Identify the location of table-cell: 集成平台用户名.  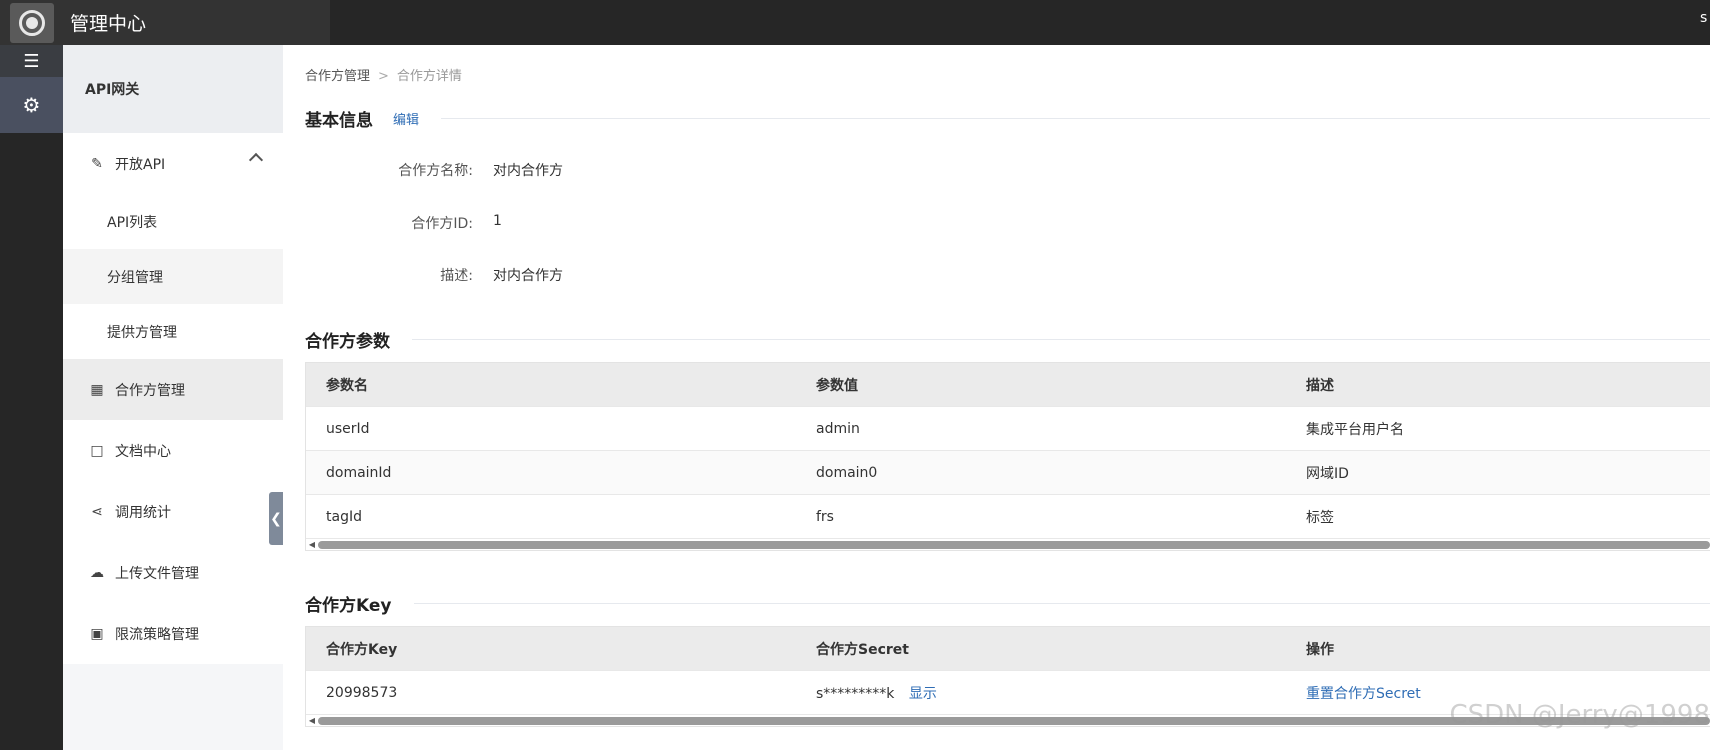
(1355, 429).